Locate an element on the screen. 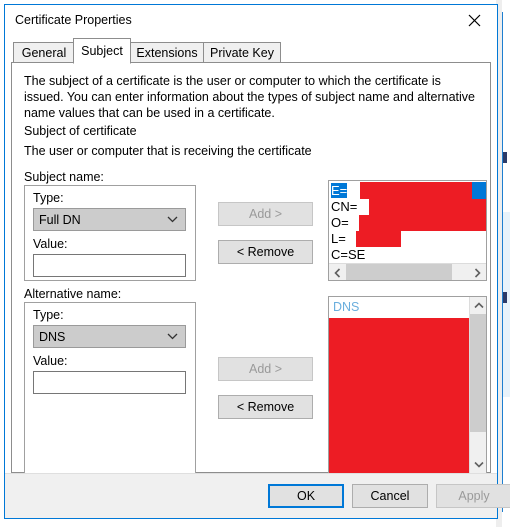 The height and width of the screenshot is (527, 510). subject-name-listbox: E= CN= O= L= C=SE is located at coordinates (407, 230).